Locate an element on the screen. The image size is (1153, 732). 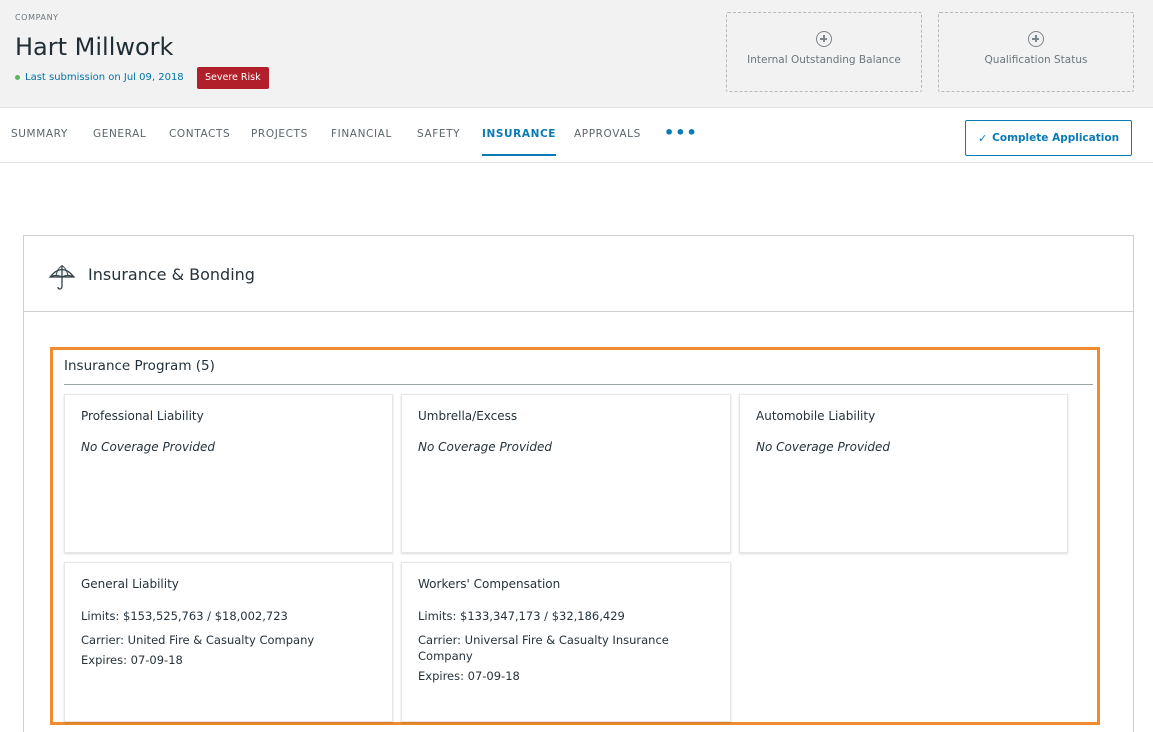
card-title: Automobile Liability is located at coordinates (816, 416).